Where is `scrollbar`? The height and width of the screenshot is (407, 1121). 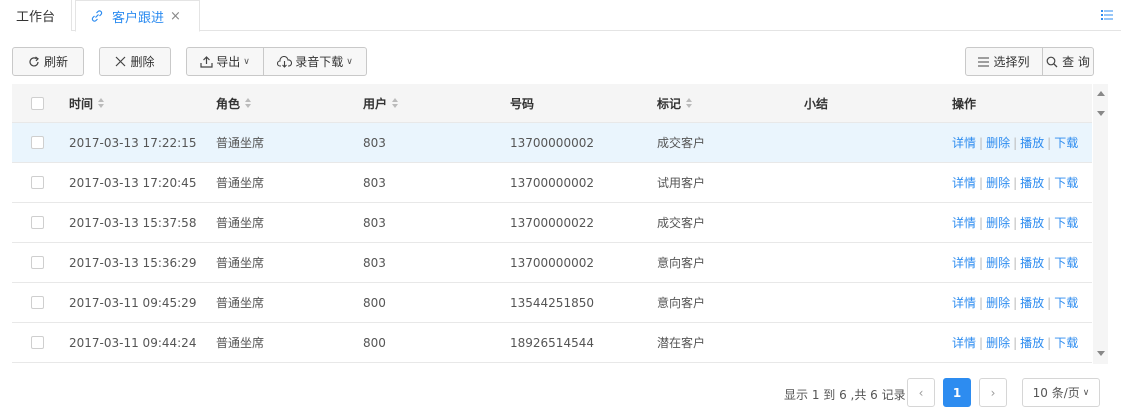
scrollbar is located at coordinates (1100, 224).